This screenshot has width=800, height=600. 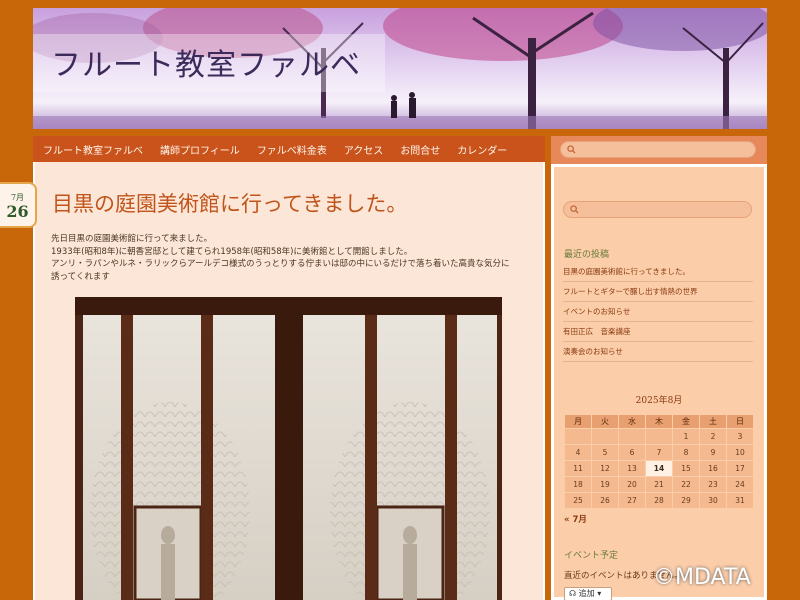 I want to click on calendar-day: 22, so click(x=686, y=484).